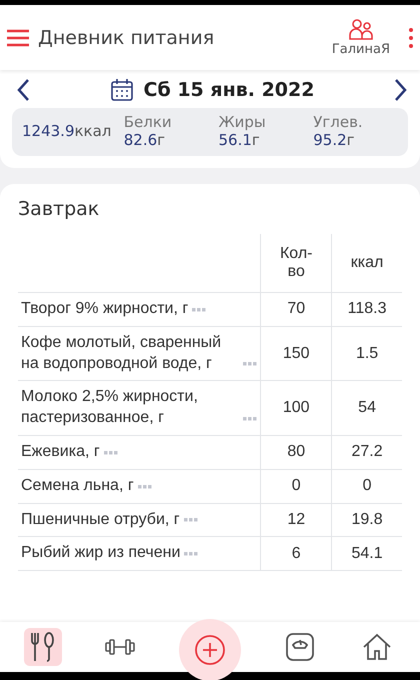  Describe the element at coordinates (296, 451) in the screenshot. I see `quantity-cell: 80` at that location.